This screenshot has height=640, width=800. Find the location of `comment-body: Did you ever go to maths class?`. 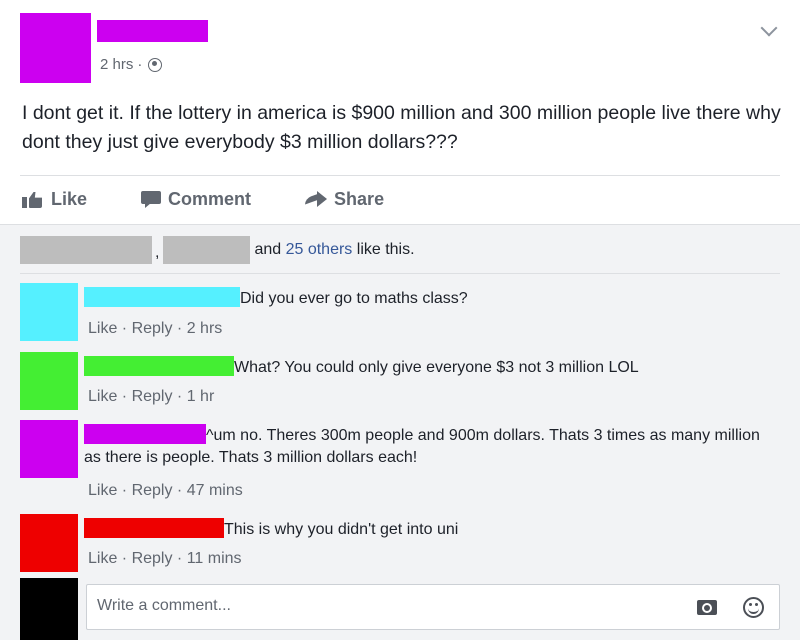

comment-body: Did you ever go to maths class? is located at coordinates (424, 298).